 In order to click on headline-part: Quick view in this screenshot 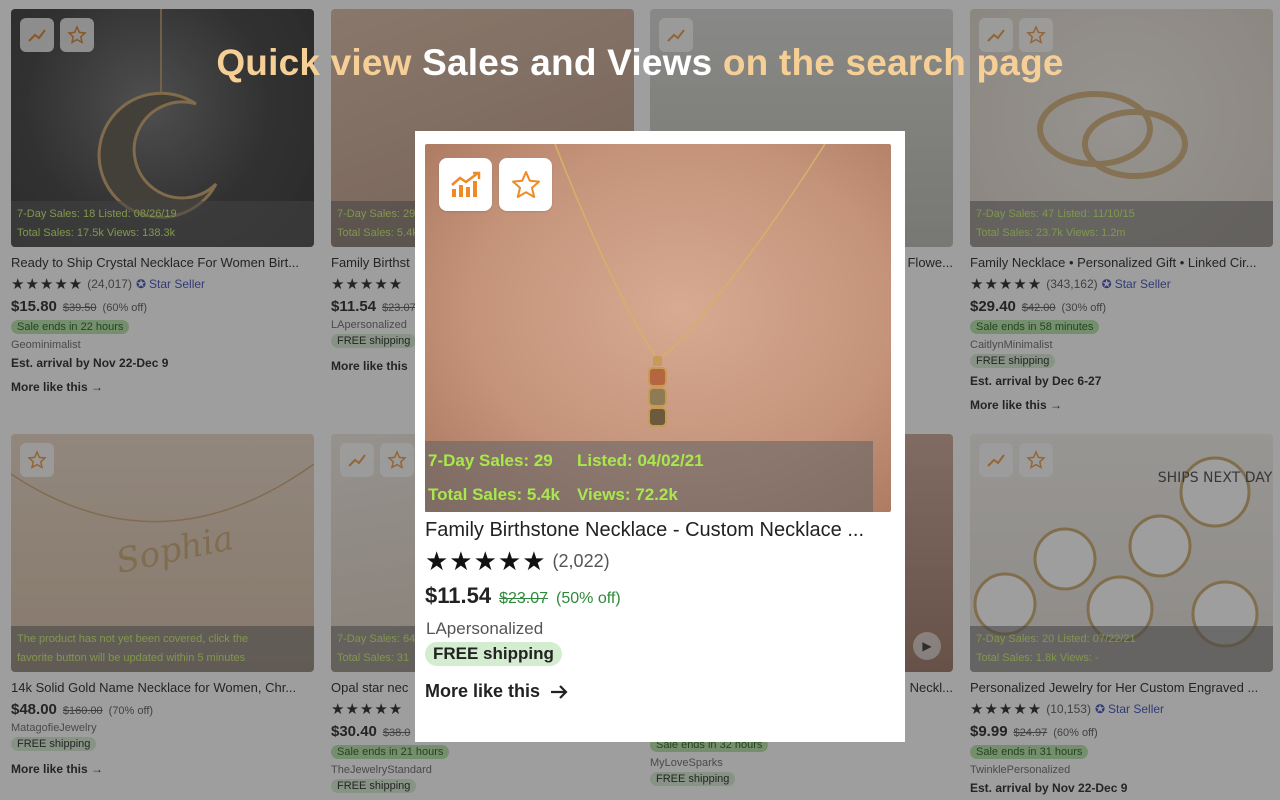, I will do `click(319, 62)`.